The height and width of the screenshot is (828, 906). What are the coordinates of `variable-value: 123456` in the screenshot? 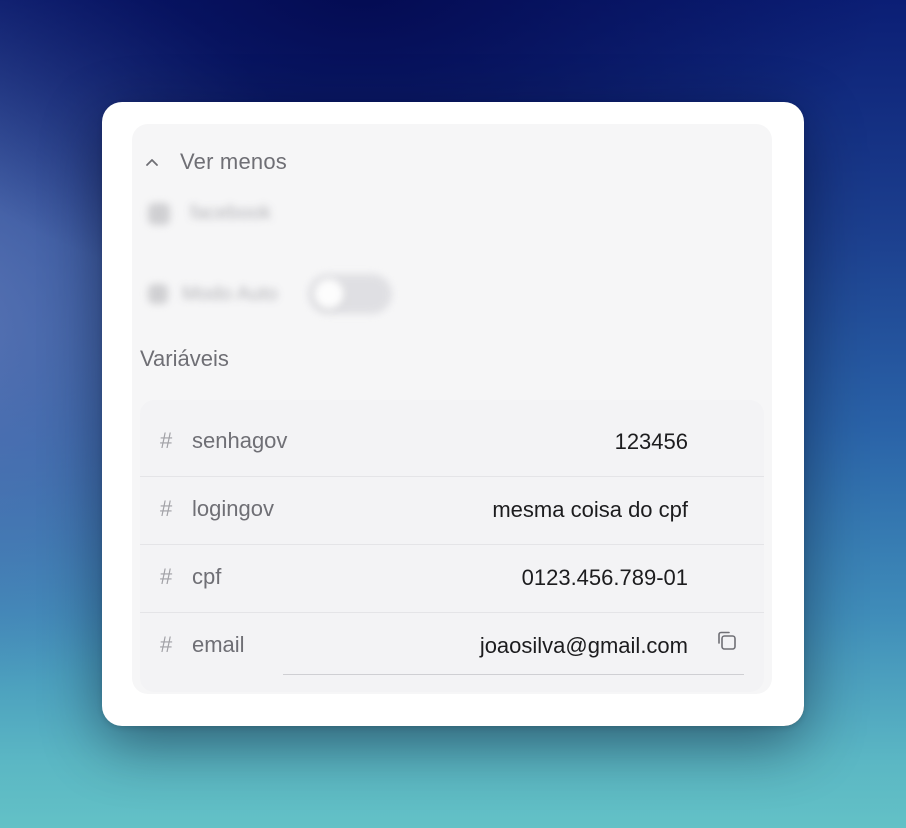 It's located at (651, 442).